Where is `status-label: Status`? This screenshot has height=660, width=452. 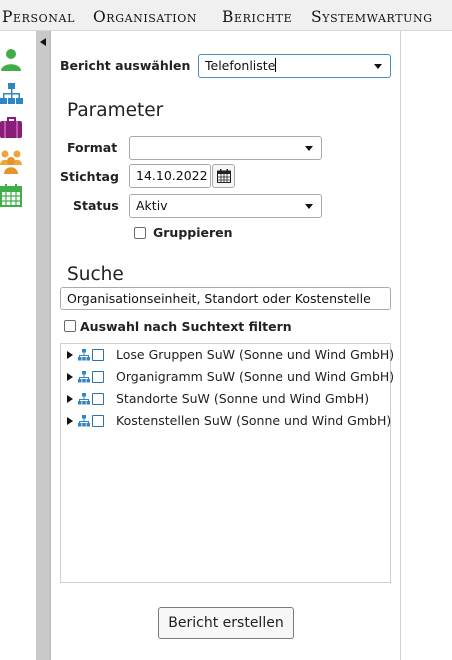
status-label: Status is located at coordinates (96, 205).